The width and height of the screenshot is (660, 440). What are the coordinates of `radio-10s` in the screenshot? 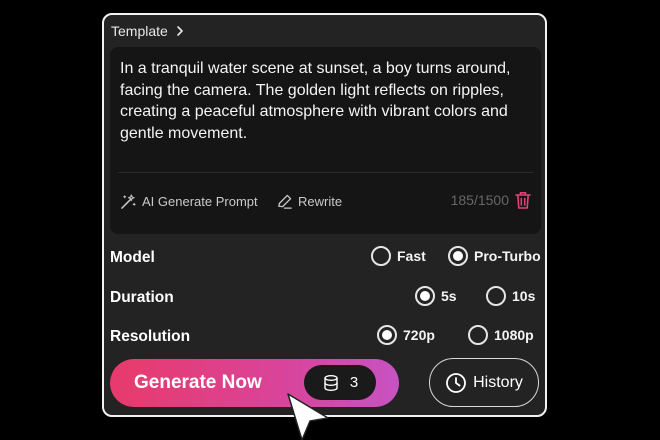 It's located at (496, 296).